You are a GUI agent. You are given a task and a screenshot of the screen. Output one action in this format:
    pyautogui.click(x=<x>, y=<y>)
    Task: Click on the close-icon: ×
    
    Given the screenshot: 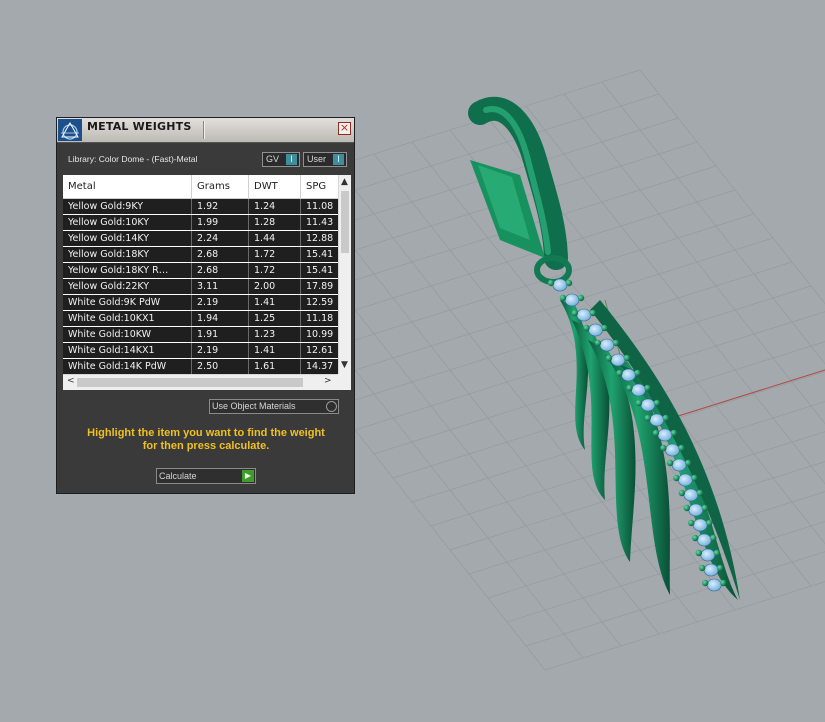 What is the action you would take?
    pyautogui.click(x=344, y=128)
    